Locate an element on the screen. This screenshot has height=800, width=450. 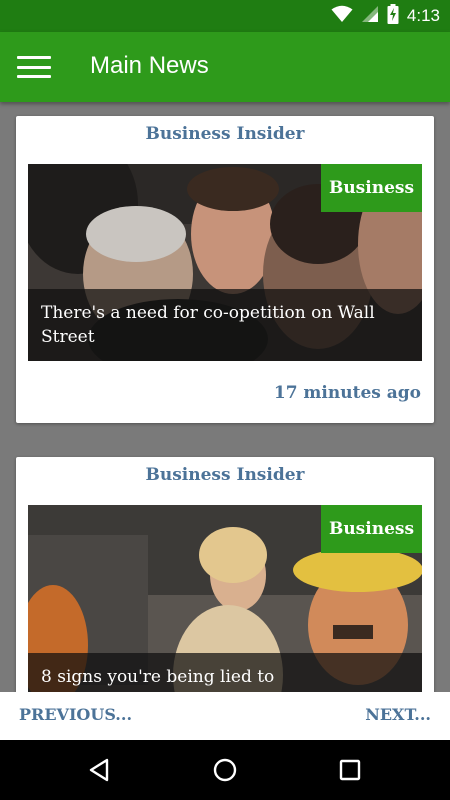
app-bar: Main News is located at coordinates (225, 67).